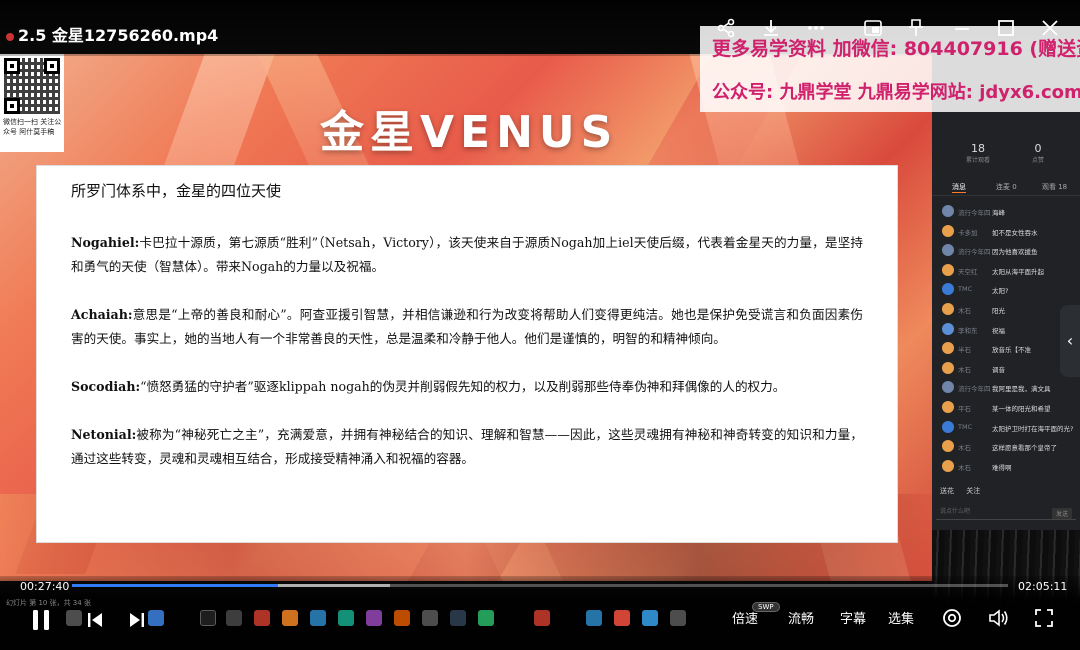 This screenshot has width=1080, height=650. Describe the element at coordinates (360, 602) in the screenshot. I see `ppt-status-bar: 幻灯片 第 10 张，共 34 张` at that location.